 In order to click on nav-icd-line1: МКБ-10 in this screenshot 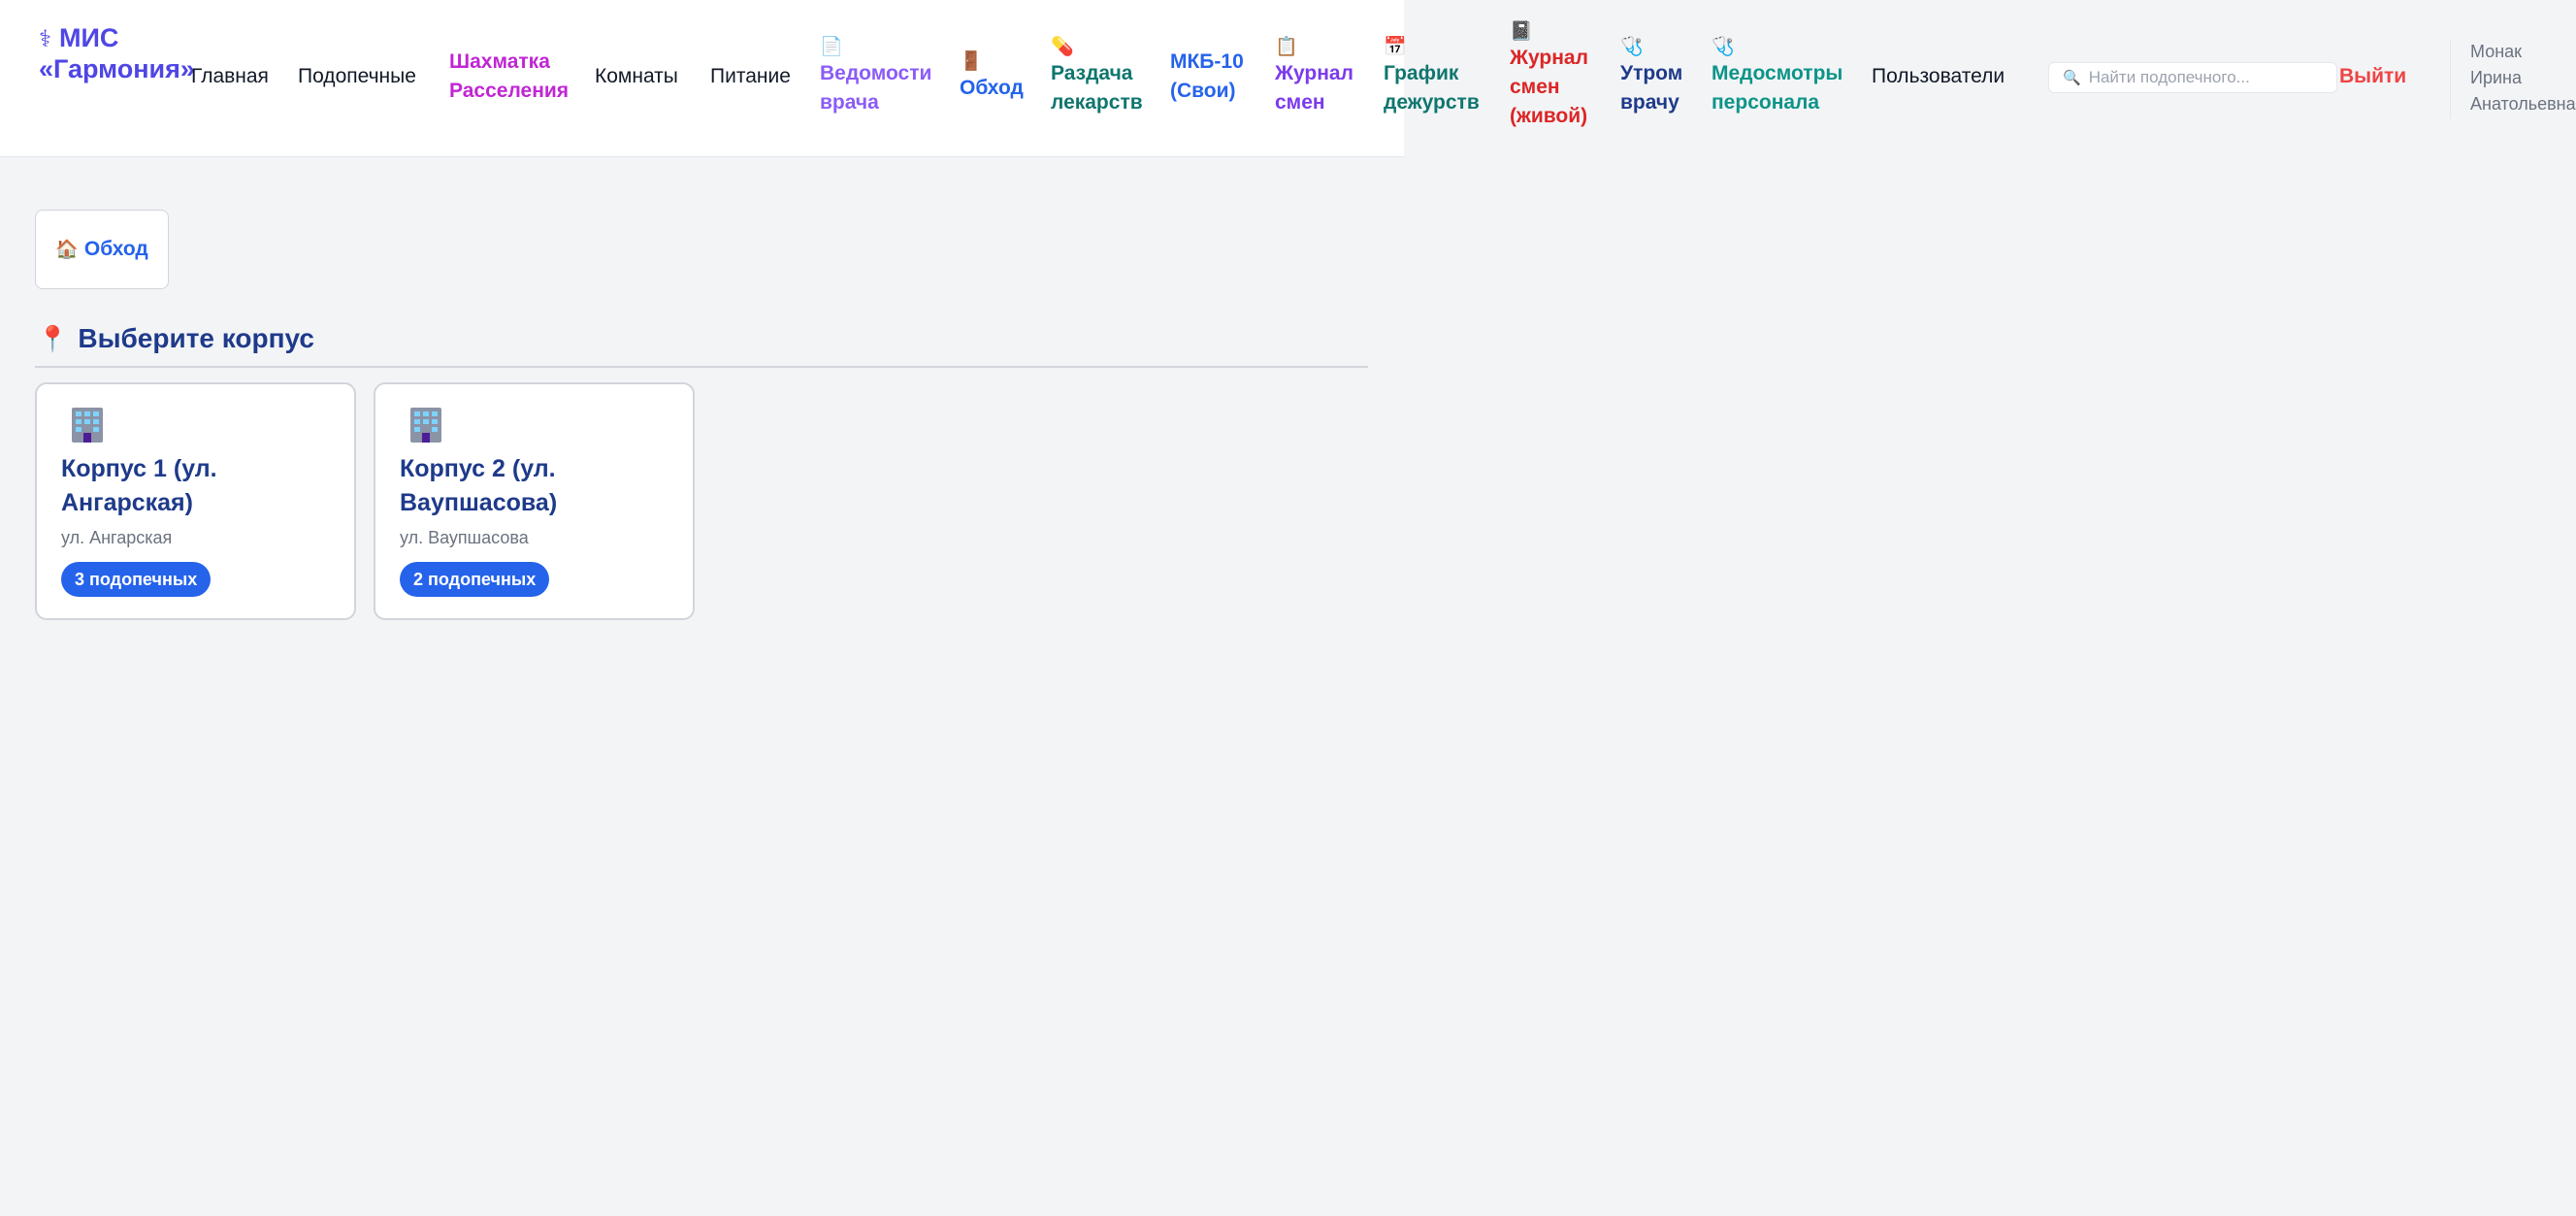, I will do `click(1207, 61)`.